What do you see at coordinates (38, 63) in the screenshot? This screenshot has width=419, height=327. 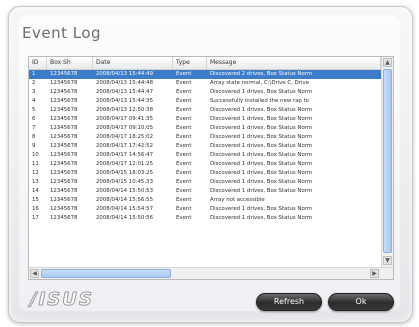 I see `column-header-id: ID` at bounding box center [38, 63].